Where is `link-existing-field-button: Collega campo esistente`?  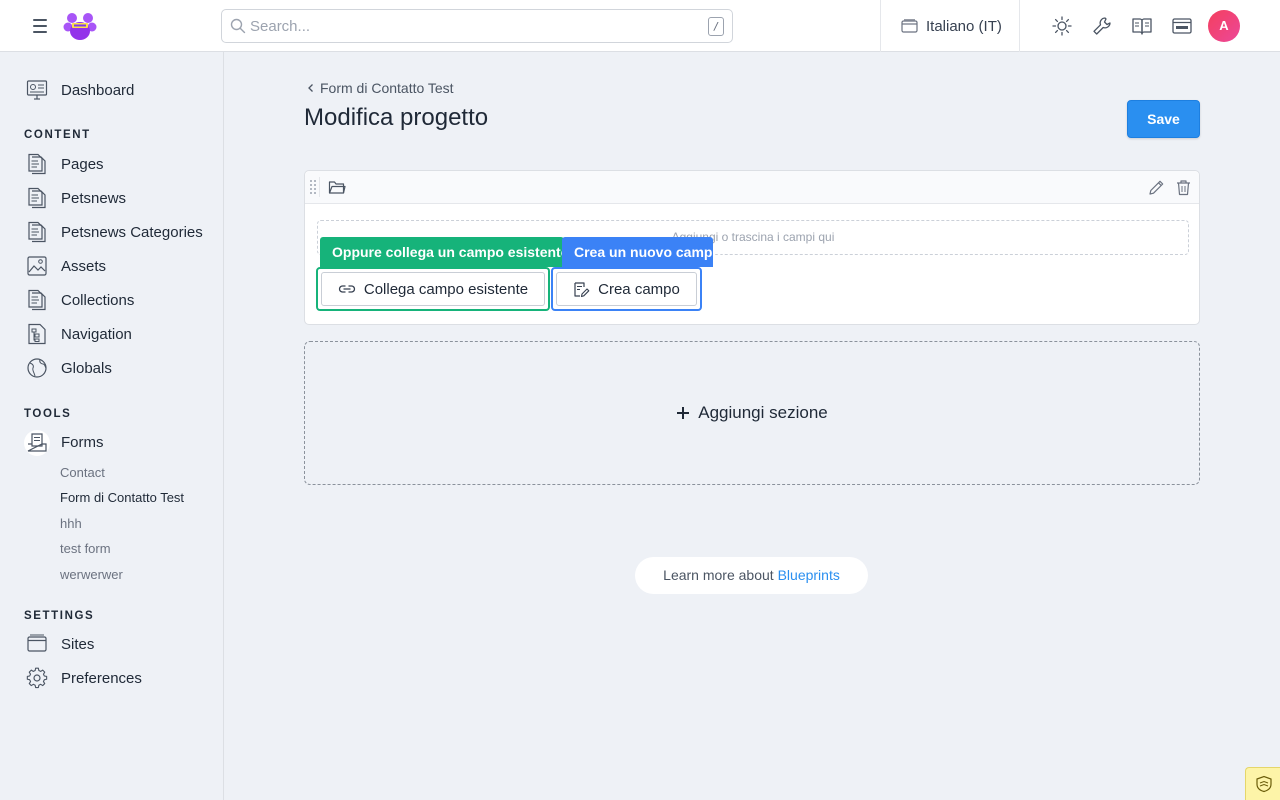 link-existing-field-button: Collega campo esistente is located at coordinates (433, 289).